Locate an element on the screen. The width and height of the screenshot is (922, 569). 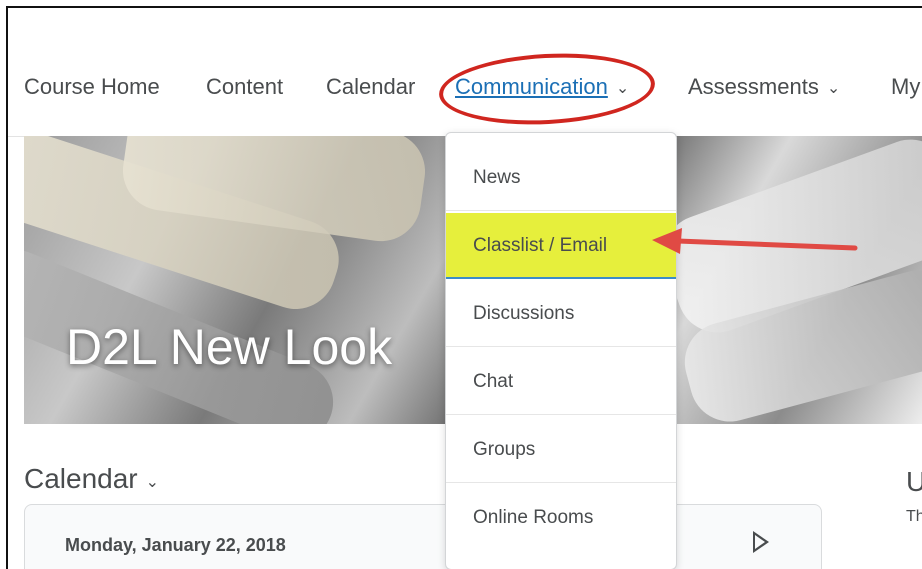
calendar-widget: Monday, January 22, 2018 is located at coordinates (423, 536).